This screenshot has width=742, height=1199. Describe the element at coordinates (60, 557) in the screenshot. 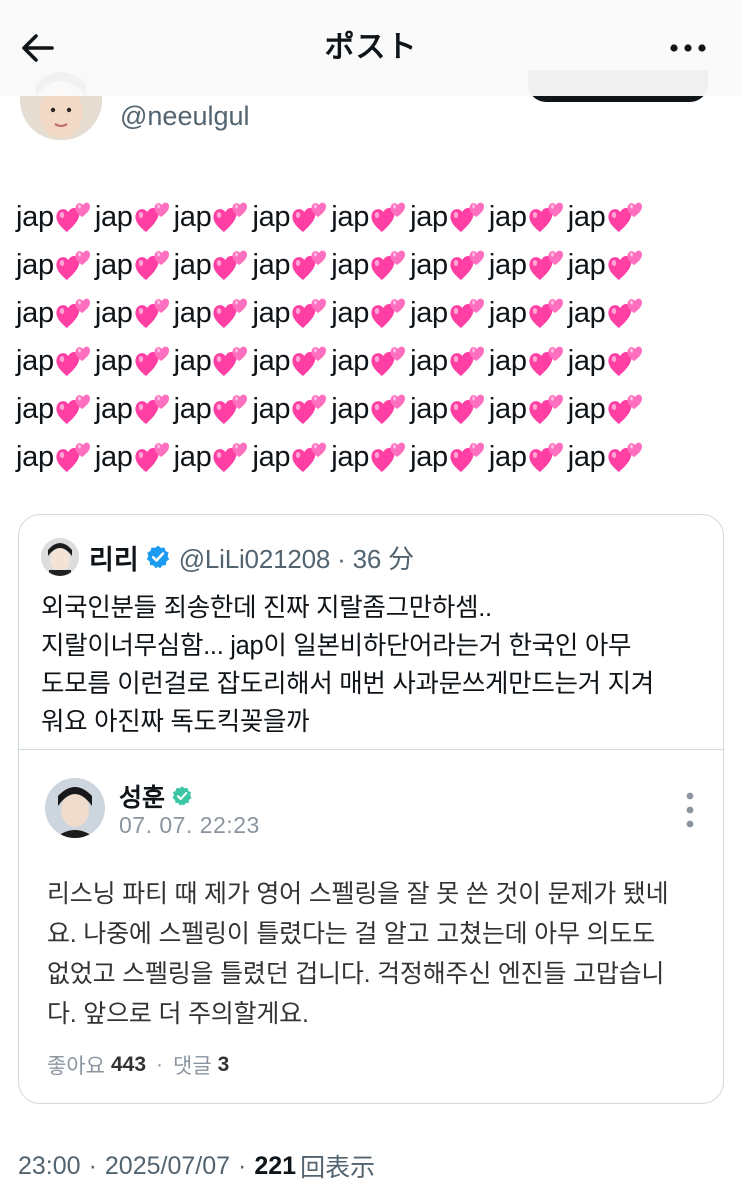

I see `quoted-author-avatar` at that location.